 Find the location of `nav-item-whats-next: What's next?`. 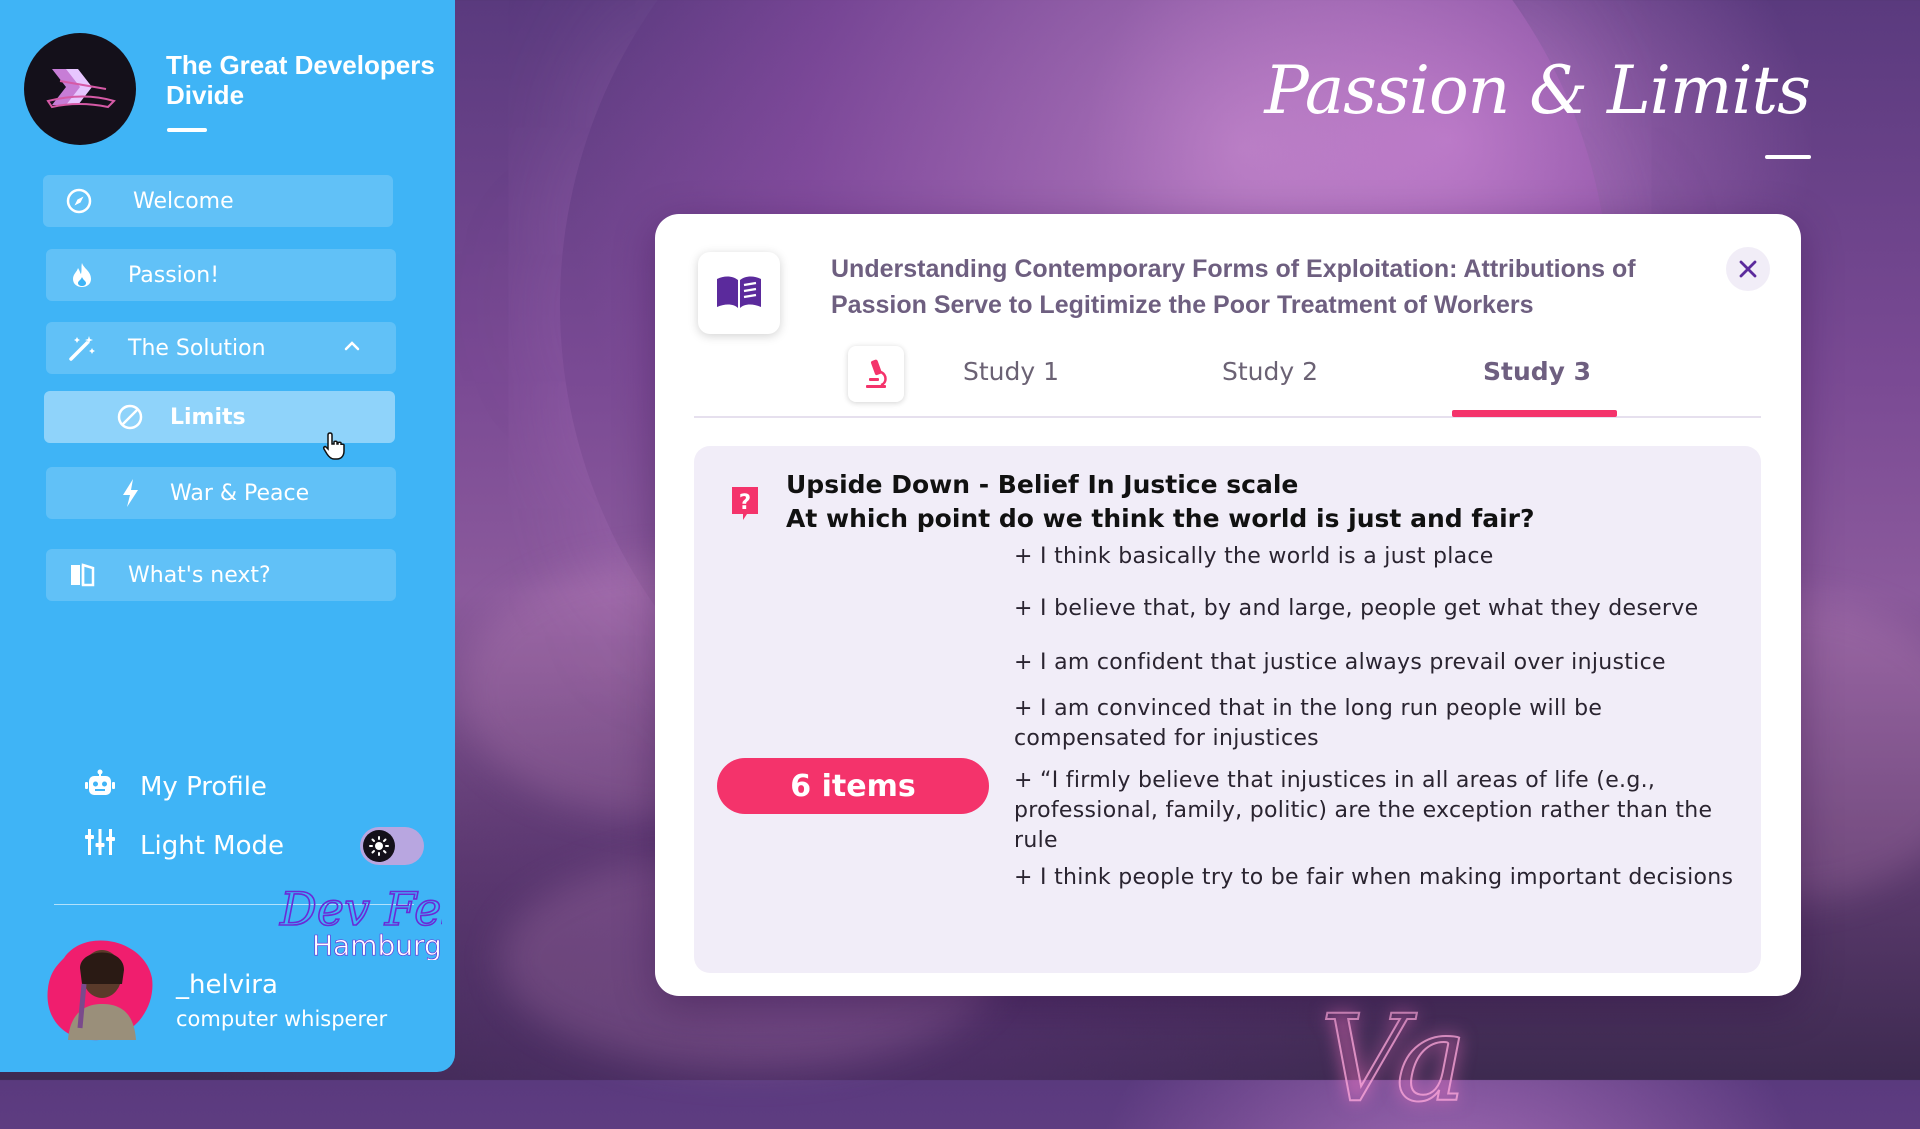

nav-item-whats-next: What's next? is located at coordinates (221, 575).